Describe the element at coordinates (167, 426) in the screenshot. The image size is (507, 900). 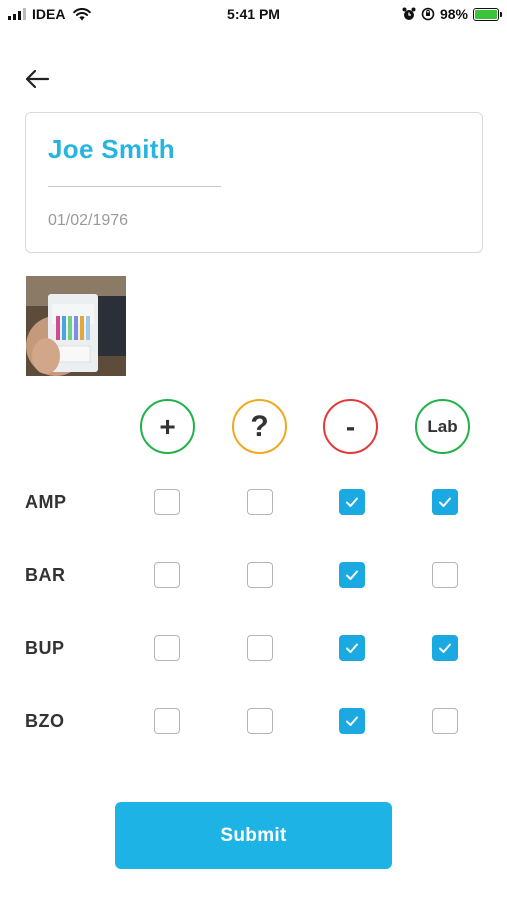
I see `column-header-positive: +` at that location.